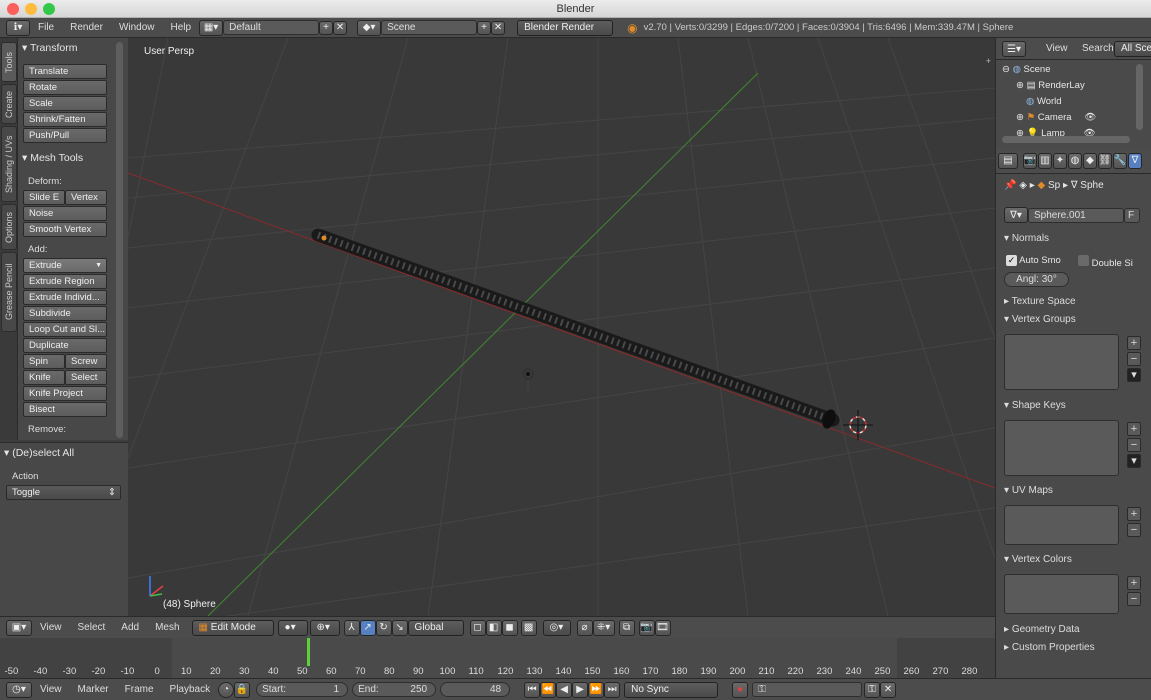 The width and height of the screenshot is (1151, 700). What do you see at coordinates (1134, 445) in the screenshot?
I see `remove-shape-key-icon: −` at bounding box center [1134, 445].